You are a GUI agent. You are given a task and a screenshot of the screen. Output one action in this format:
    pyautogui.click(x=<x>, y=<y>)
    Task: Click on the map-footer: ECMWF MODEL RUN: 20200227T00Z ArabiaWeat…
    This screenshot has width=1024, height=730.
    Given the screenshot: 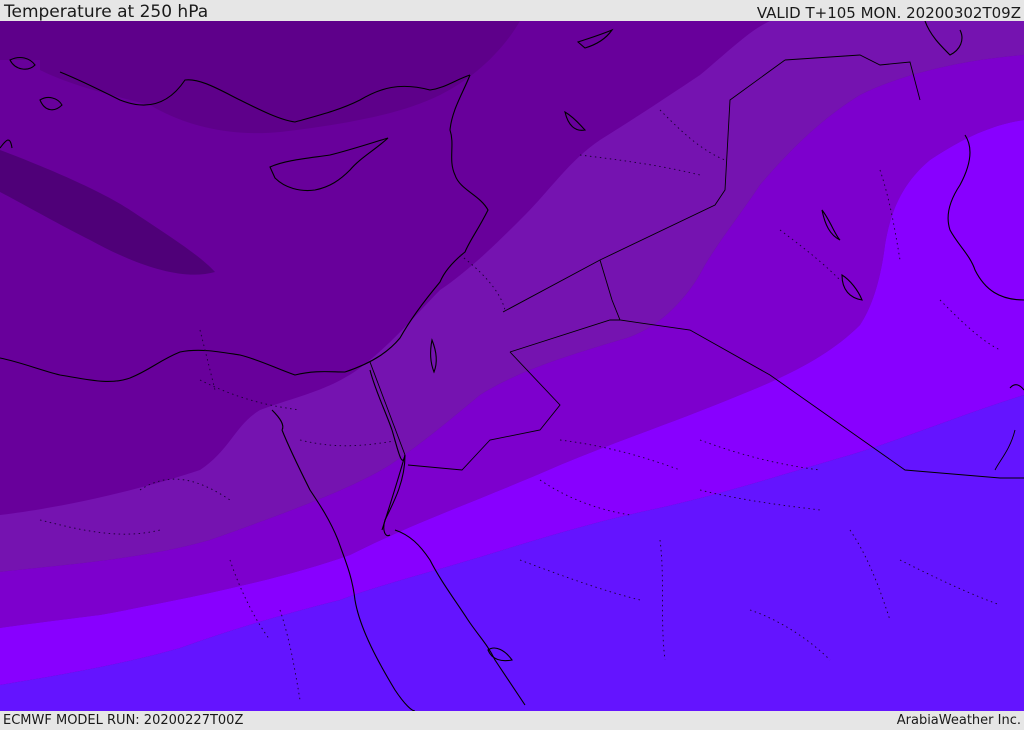 What is the action you would take?
    pyautogui.click(x=512, y=720)
    